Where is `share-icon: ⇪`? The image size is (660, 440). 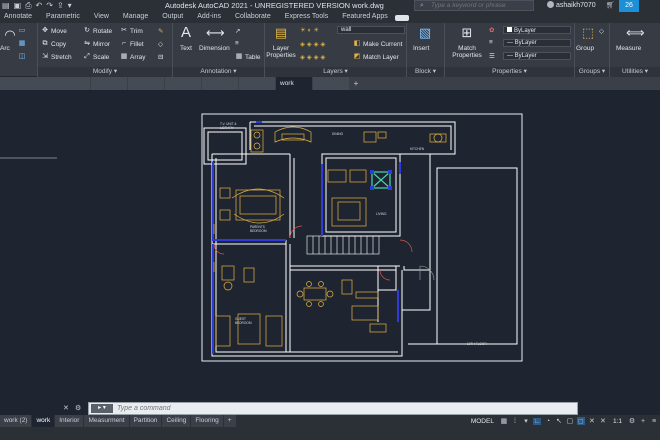
share-icon: ⇪ is located at coordinates (60, 6).